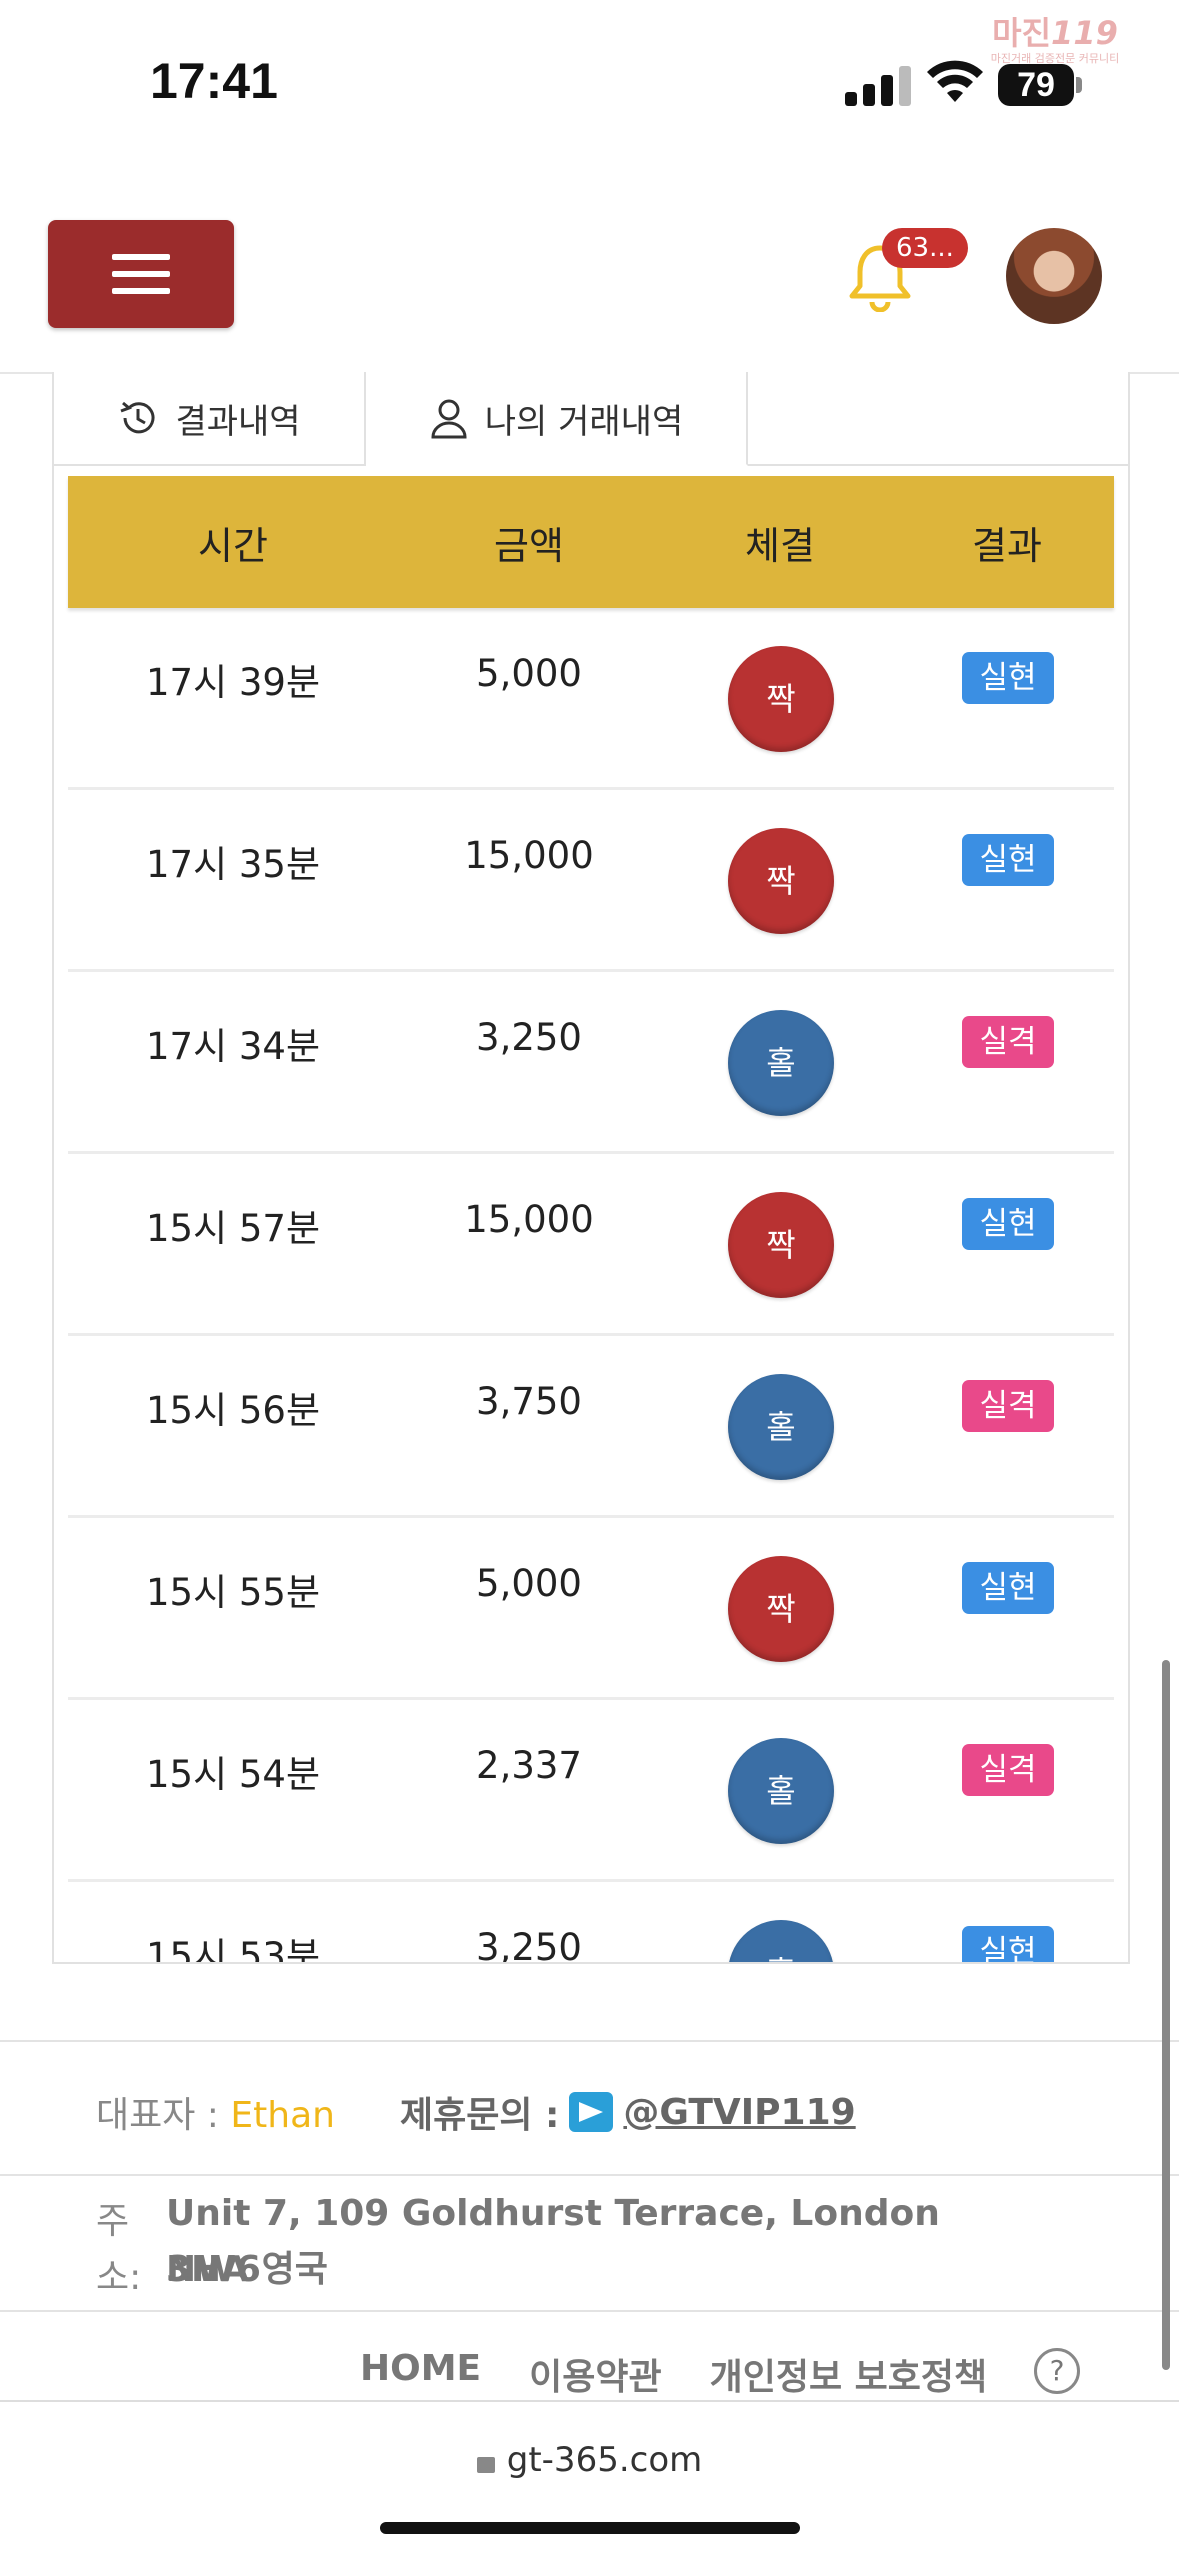  I want to click on representative: 대표자 : Ethan, so click(215, 2112).